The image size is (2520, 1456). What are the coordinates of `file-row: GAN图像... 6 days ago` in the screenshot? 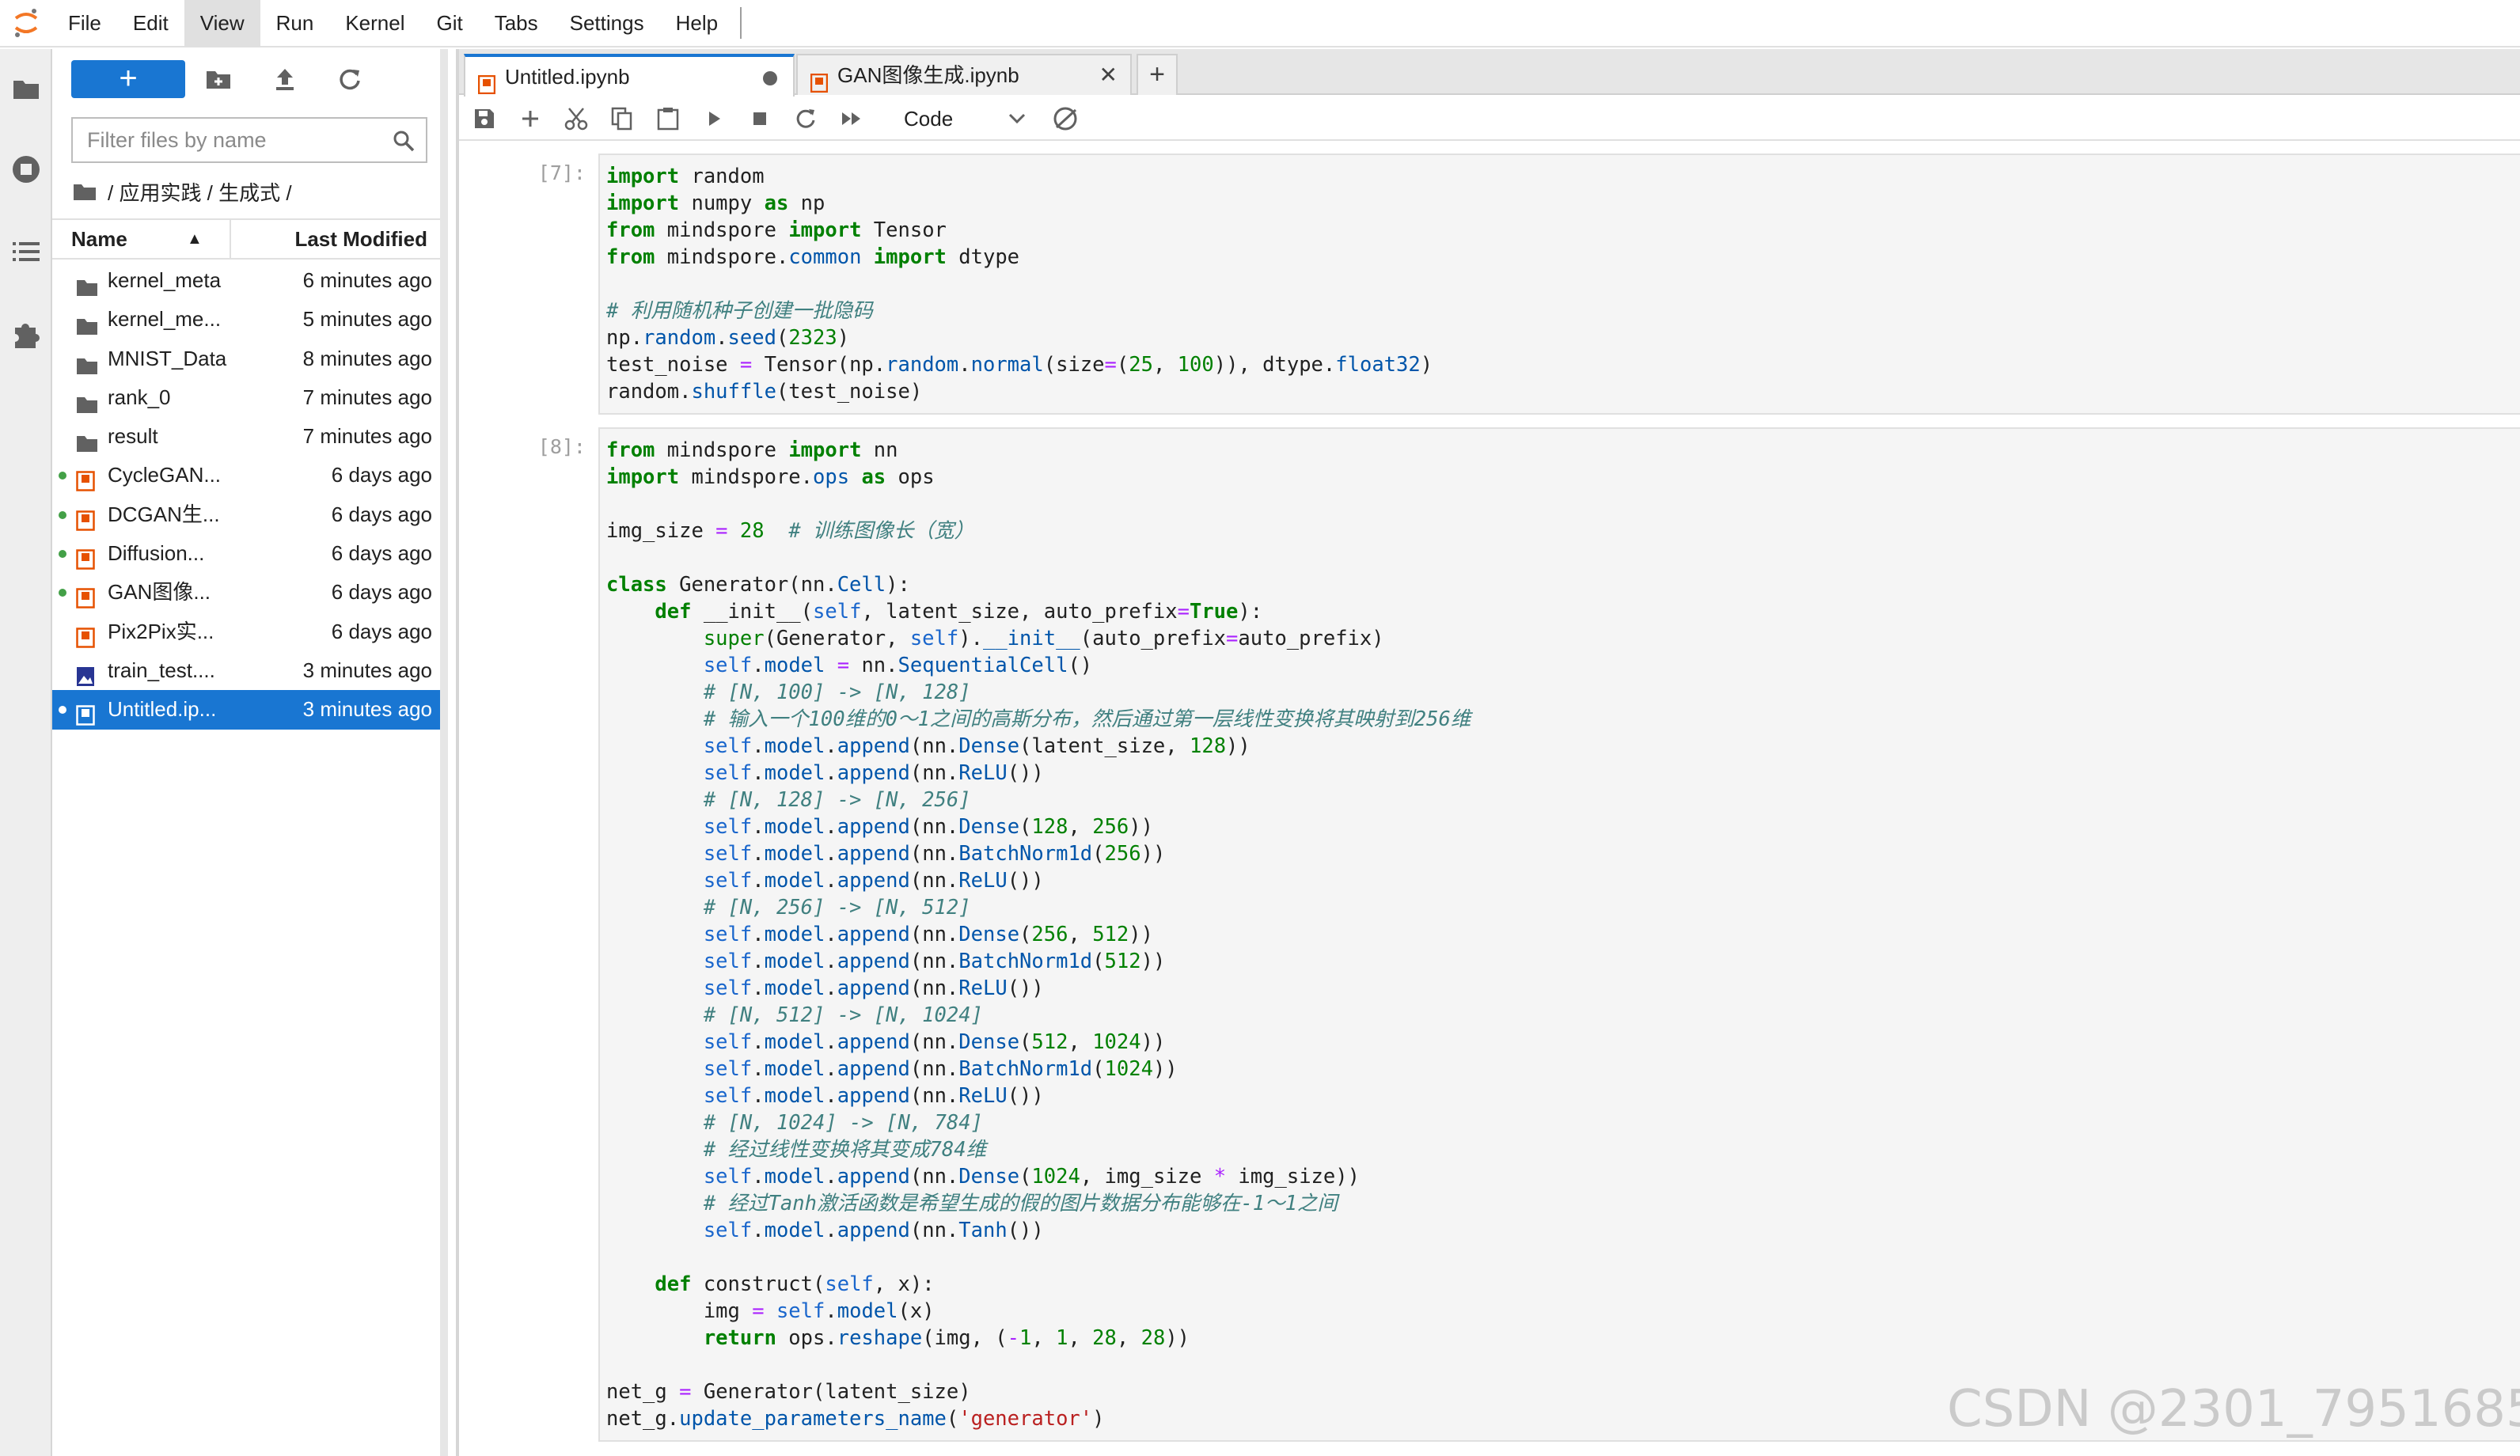 It's located at (246, 592).